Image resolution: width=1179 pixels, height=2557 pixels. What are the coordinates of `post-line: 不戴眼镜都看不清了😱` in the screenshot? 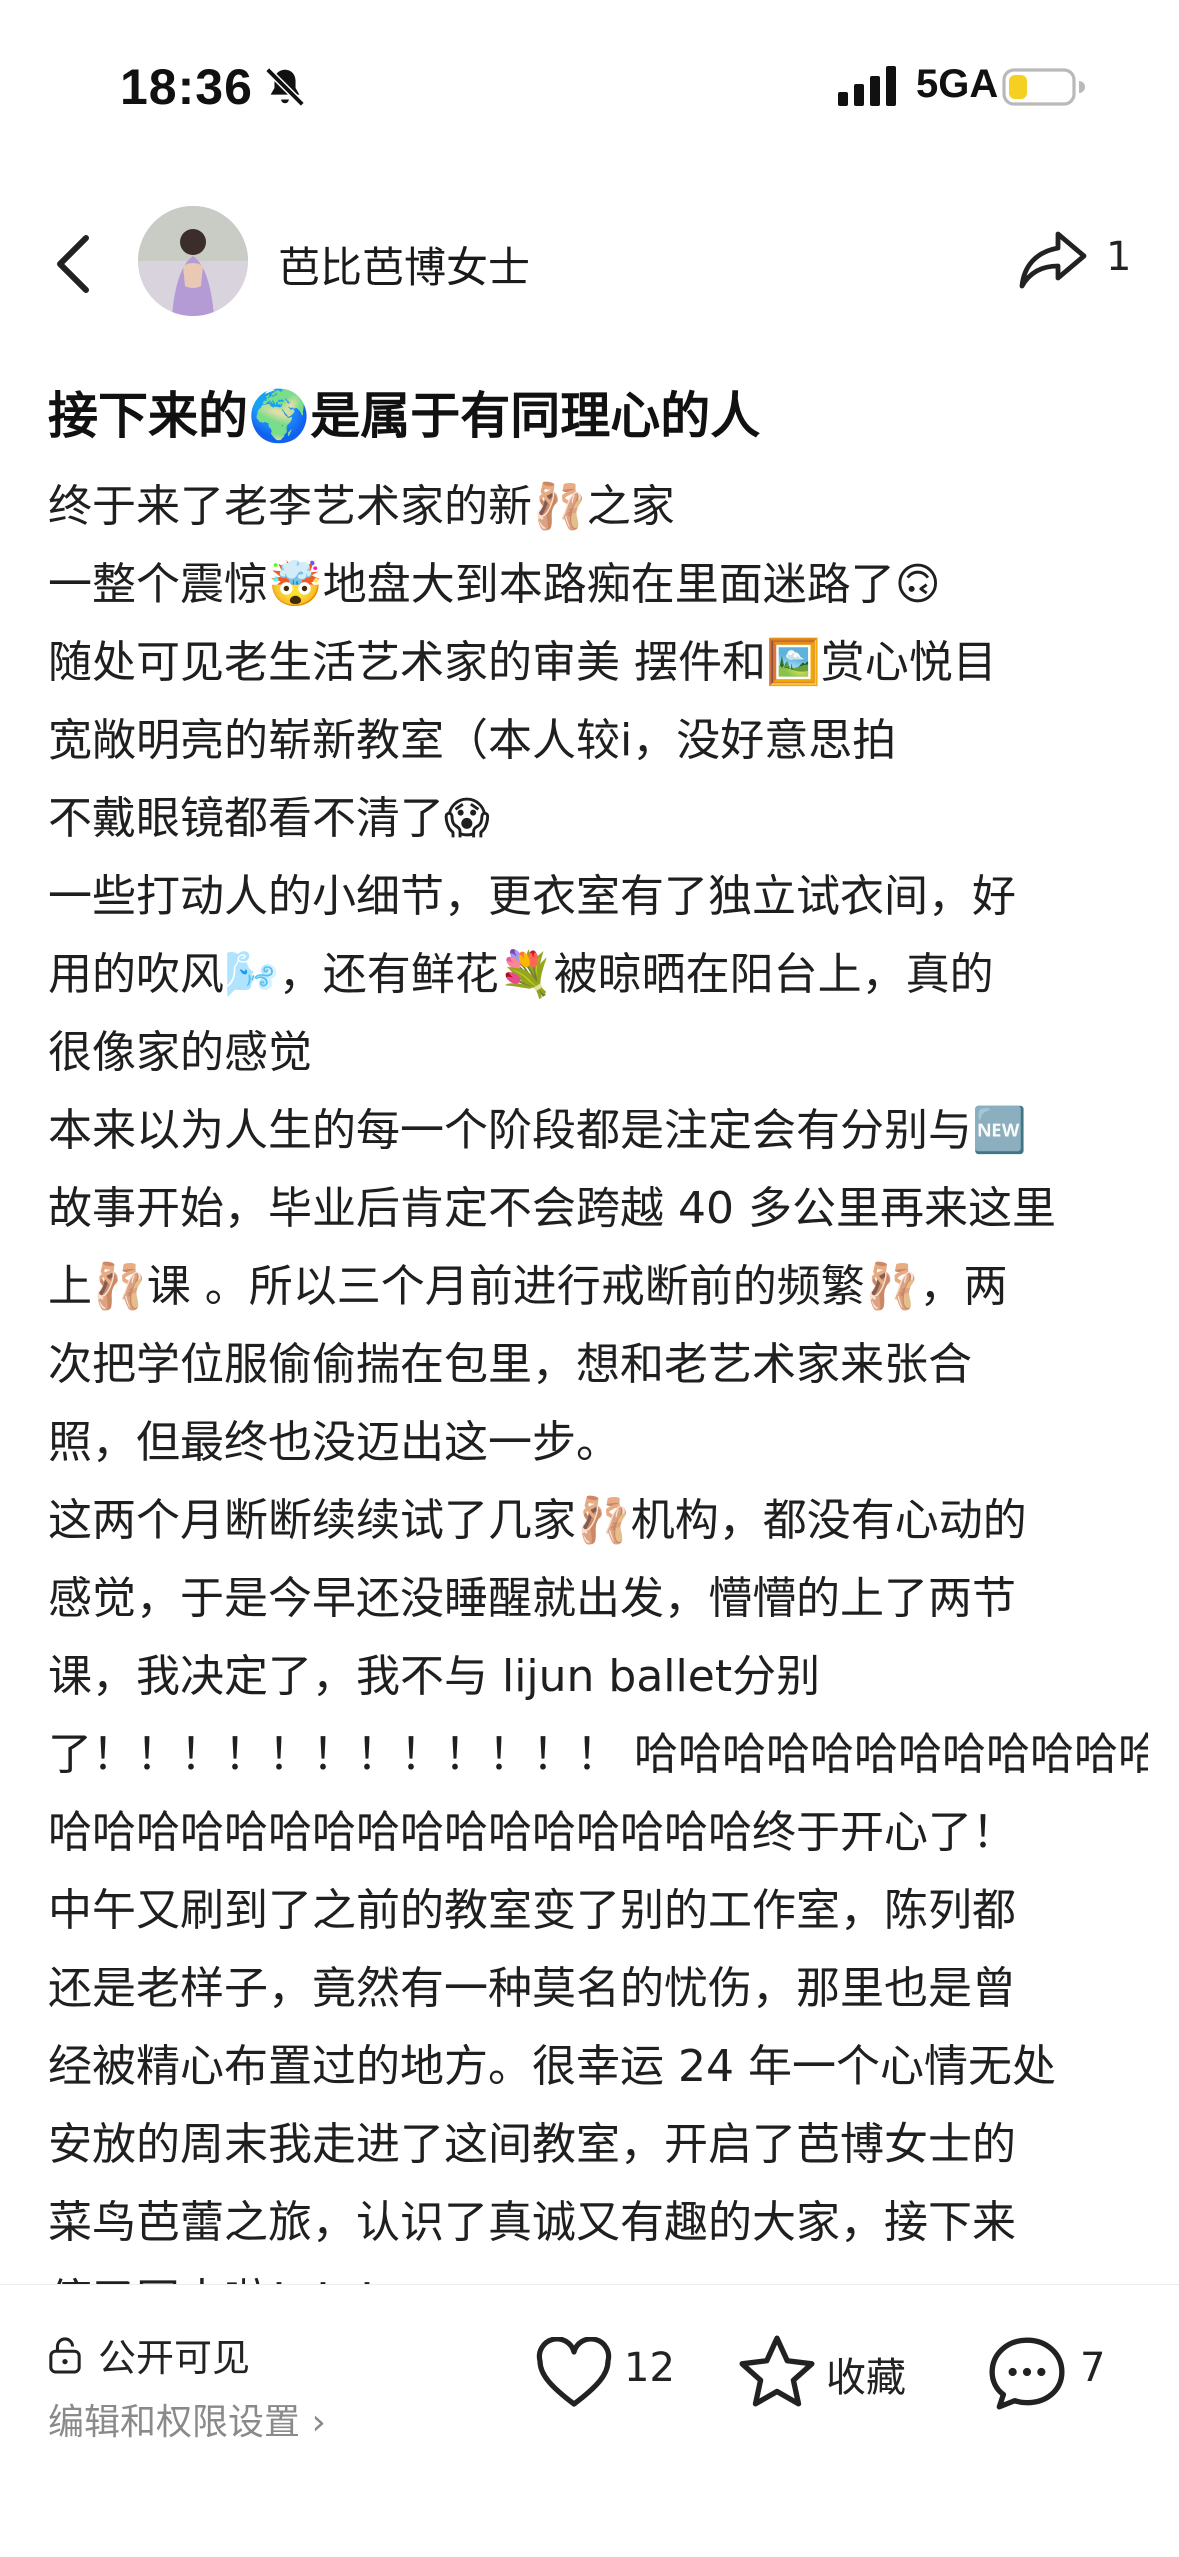 It's located at (269, 818).